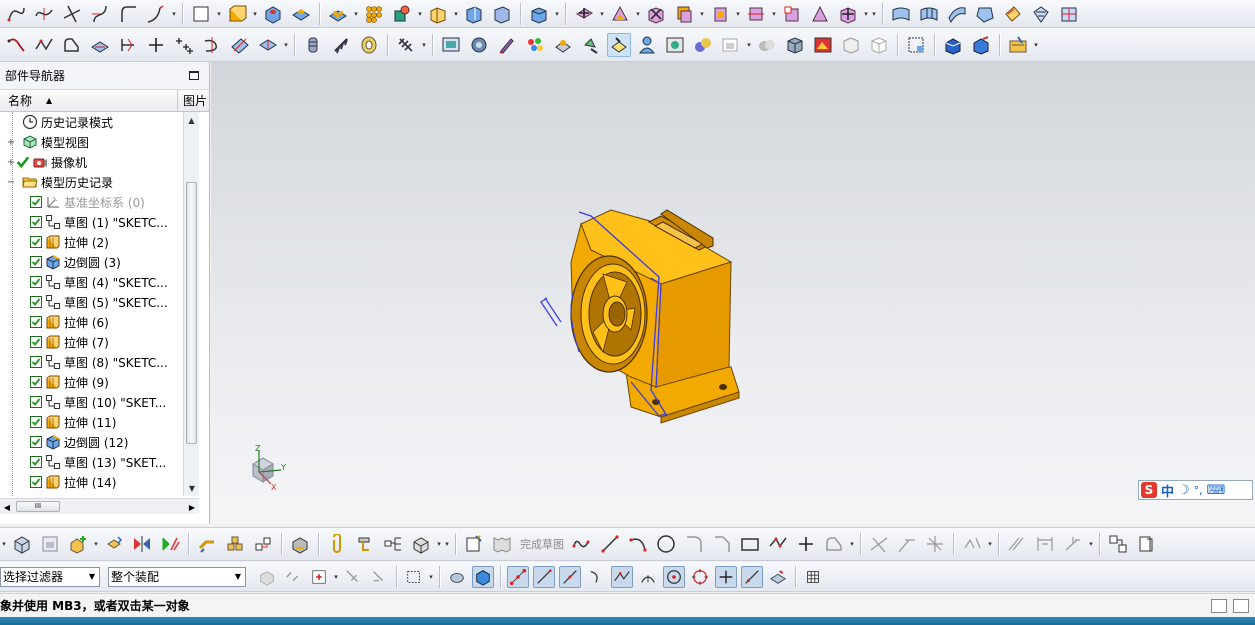  I want to click on hierarchy-icon, so click(393, 544).